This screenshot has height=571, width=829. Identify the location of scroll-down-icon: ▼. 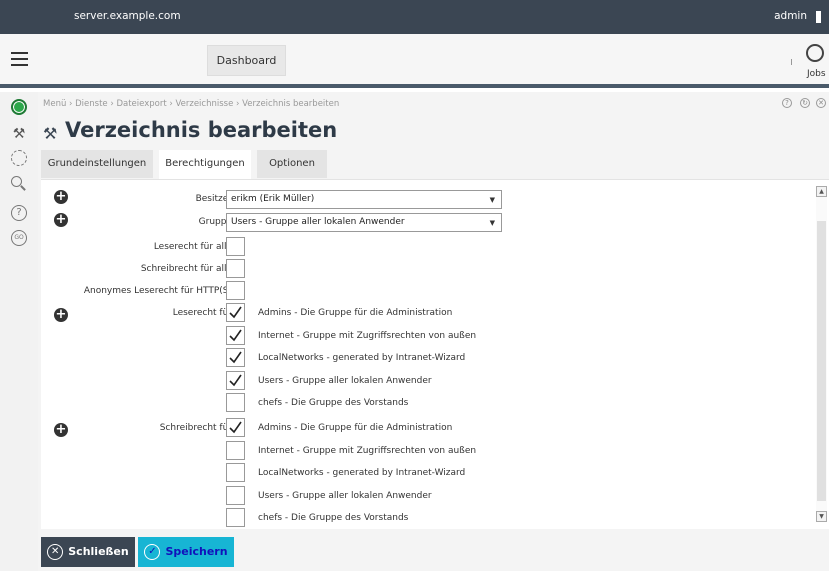
(821, 516).